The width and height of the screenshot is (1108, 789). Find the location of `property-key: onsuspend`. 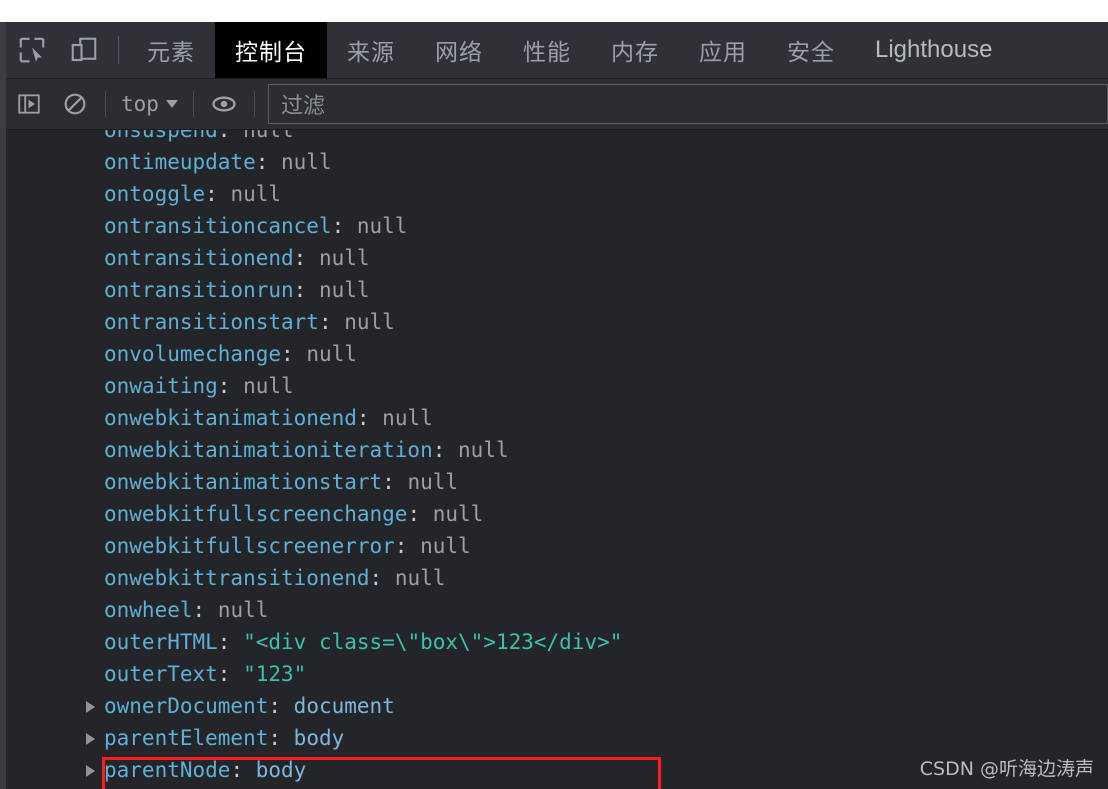

property-key: onsuspend is located at coordinates (161, 136).